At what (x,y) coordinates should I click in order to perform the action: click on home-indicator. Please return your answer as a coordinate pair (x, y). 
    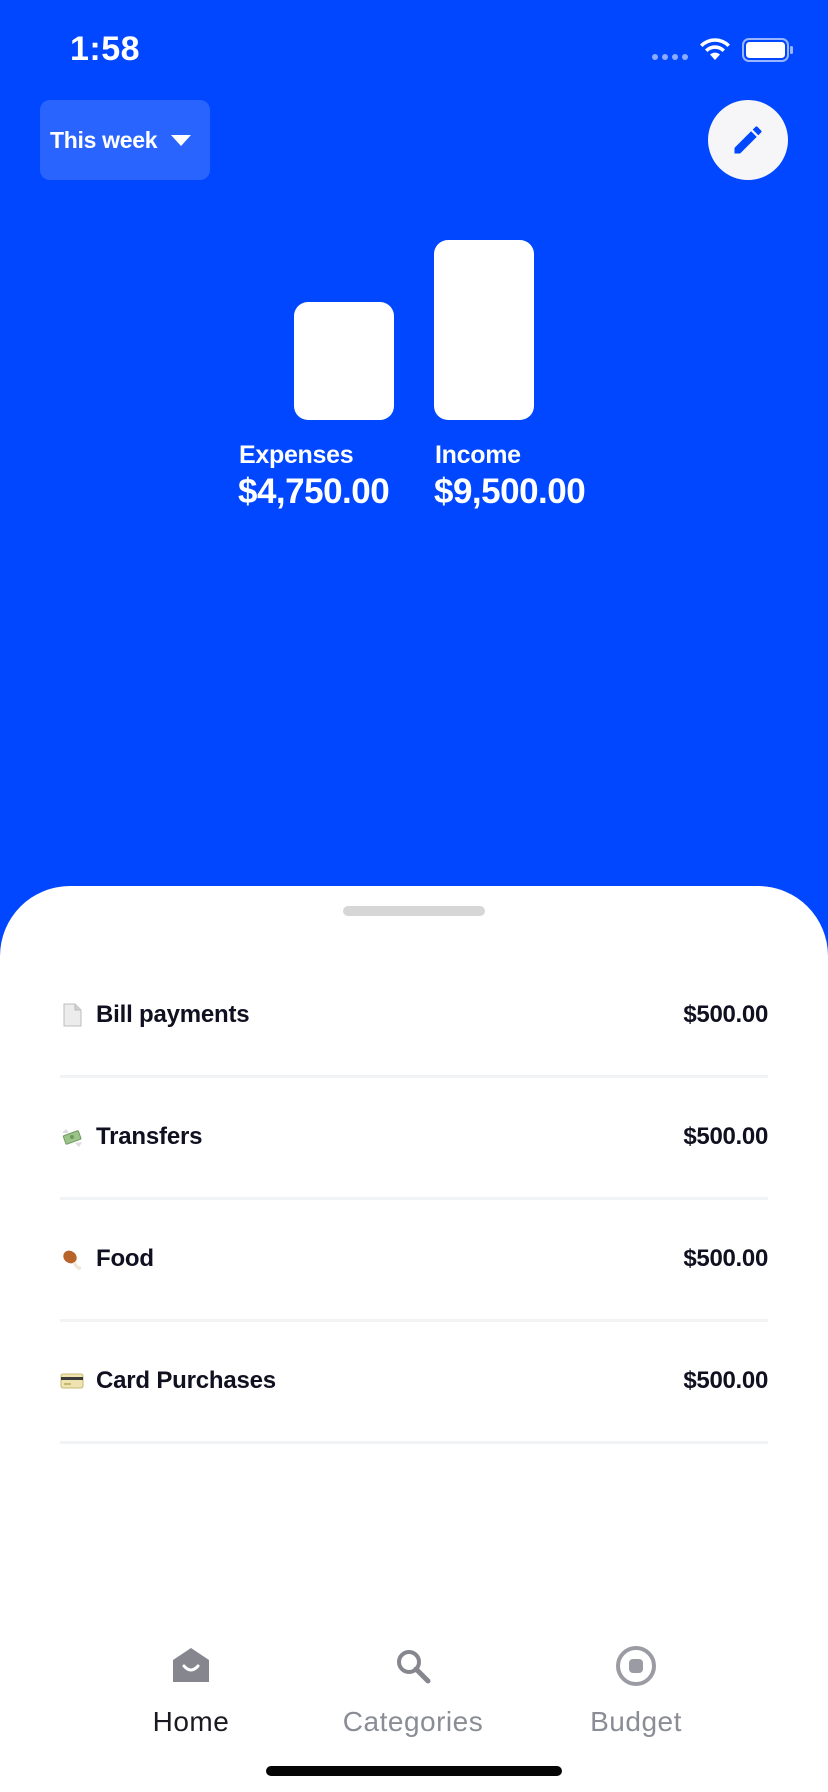
    Looking at the image, I should click on (414, 1771).